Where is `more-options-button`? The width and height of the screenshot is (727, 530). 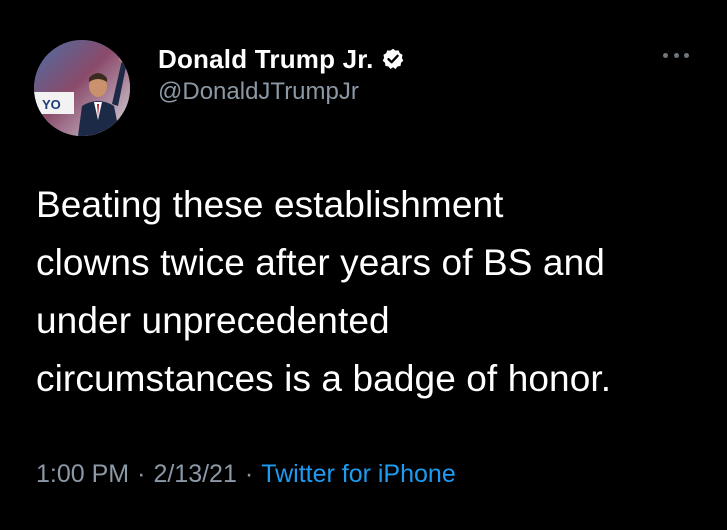 more-options-button is located at coordinates (676, 55).